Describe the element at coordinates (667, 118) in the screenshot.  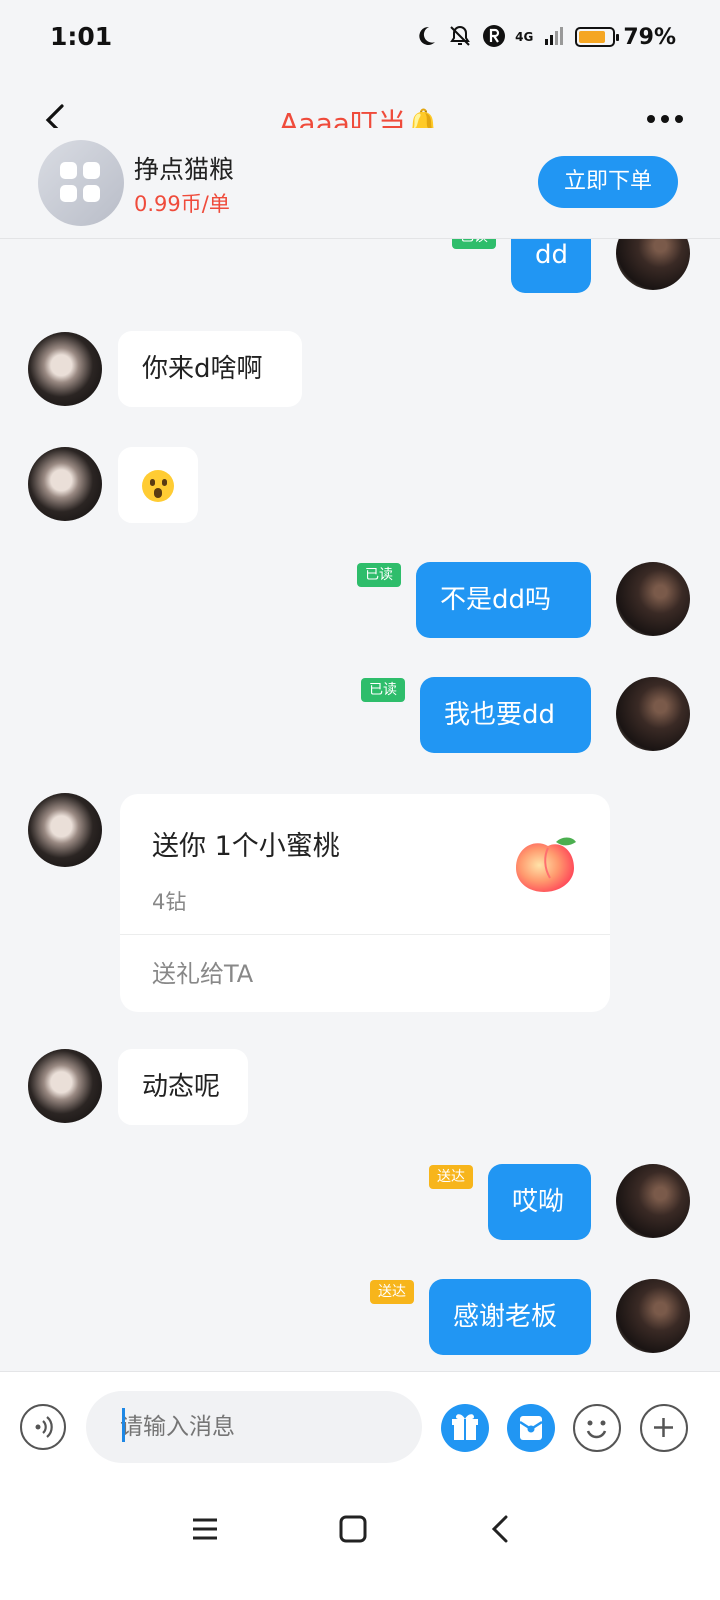
I see `more-icon` at that location.